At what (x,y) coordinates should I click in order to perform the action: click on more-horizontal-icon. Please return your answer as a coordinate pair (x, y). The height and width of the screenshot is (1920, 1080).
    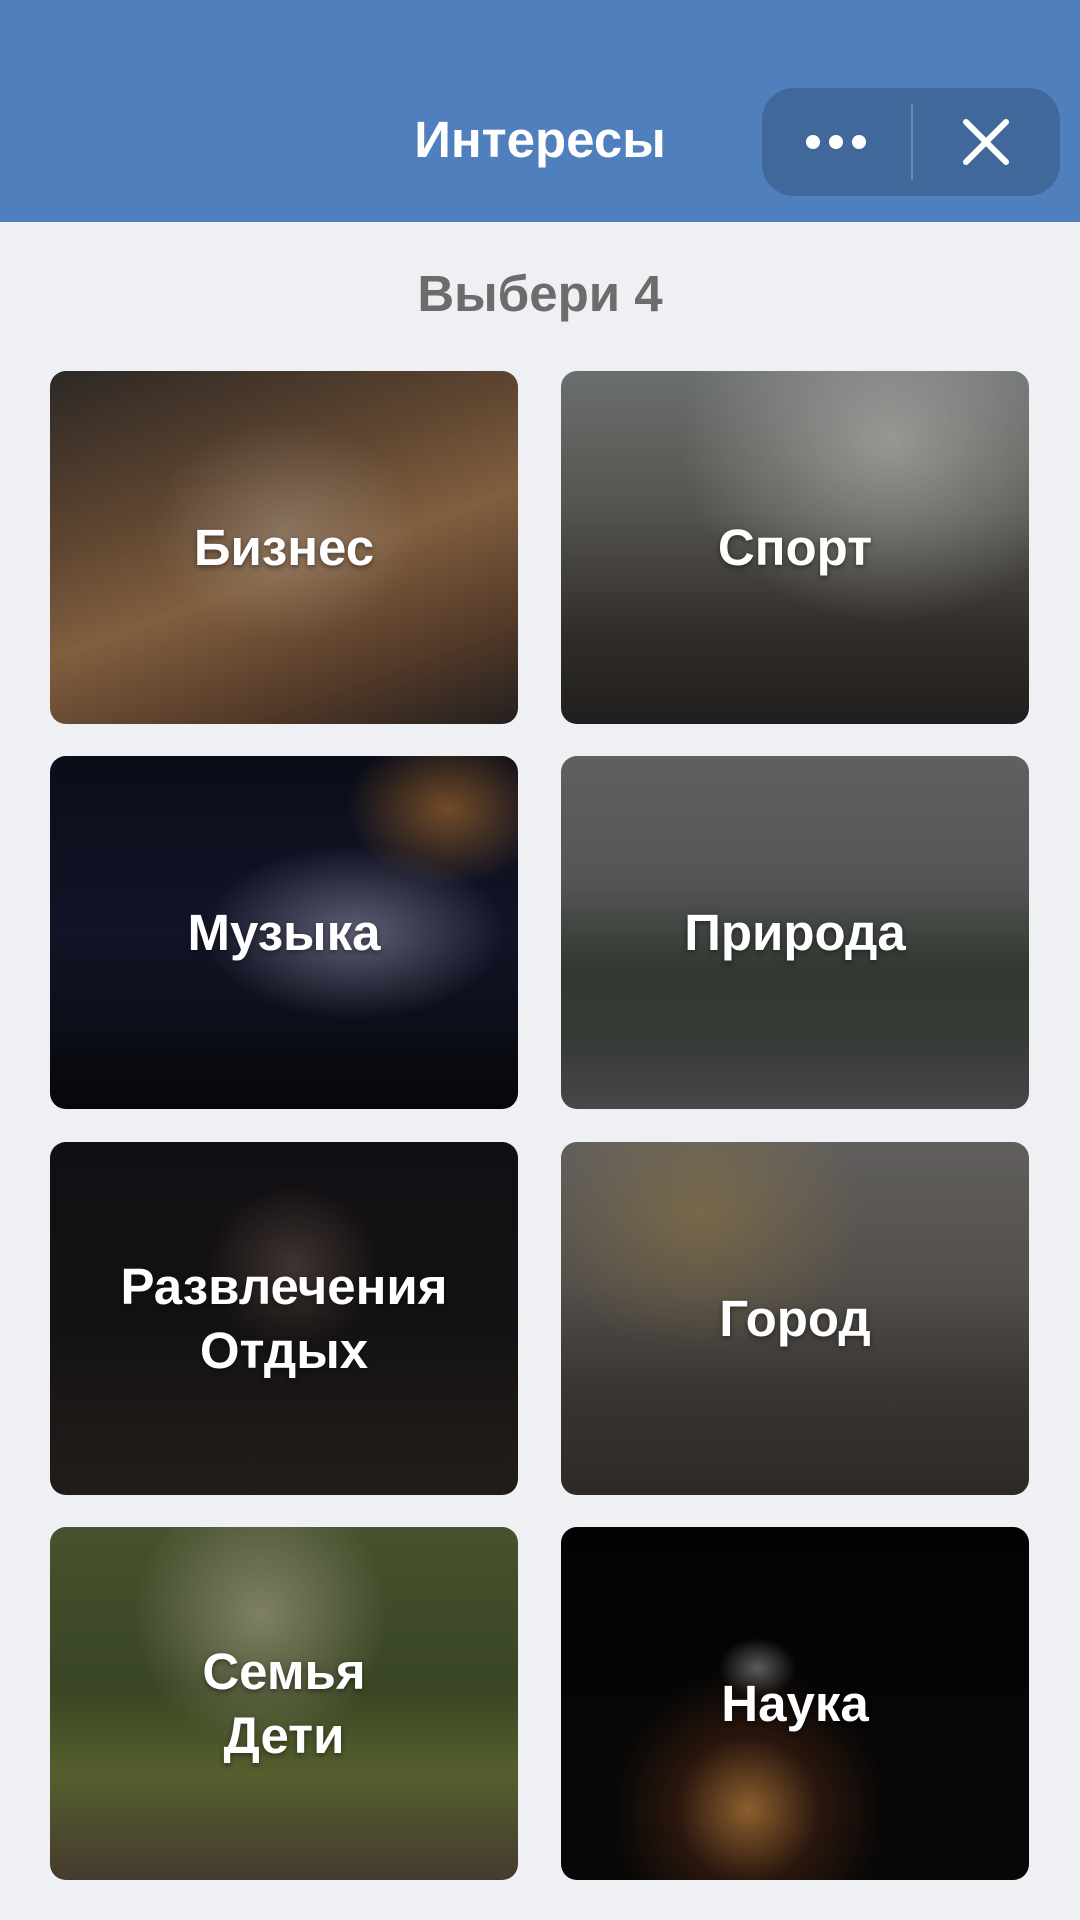
    Looking at the image, I should click on (836, 142).